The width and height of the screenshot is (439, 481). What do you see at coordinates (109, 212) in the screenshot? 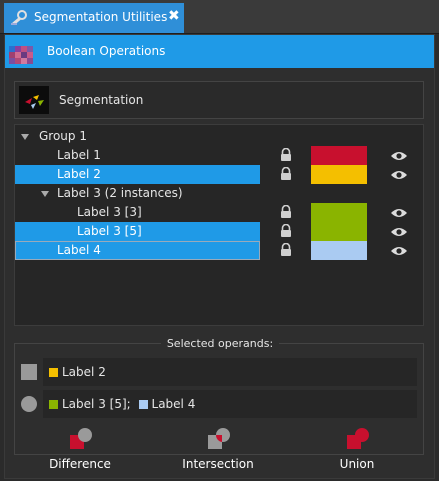
I see `tree-label: Label 3 [3]` at bounding box center [109, 212].